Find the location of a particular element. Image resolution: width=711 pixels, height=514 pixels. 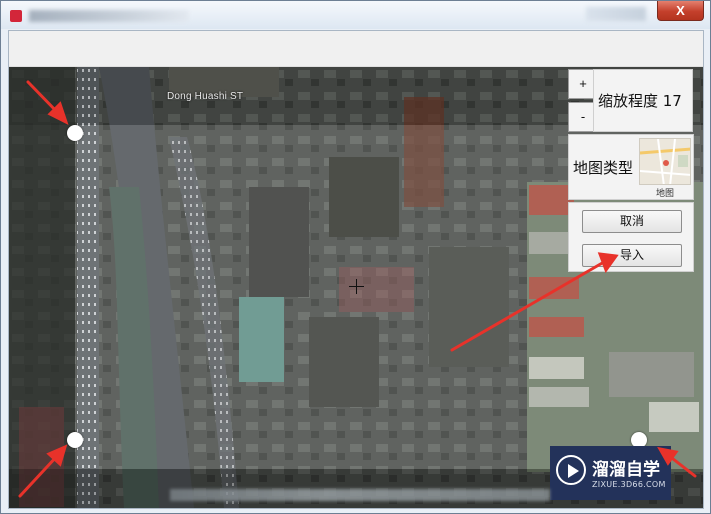

map-type-thumbnail-label: 地图 is located at coordinates (664, 194).